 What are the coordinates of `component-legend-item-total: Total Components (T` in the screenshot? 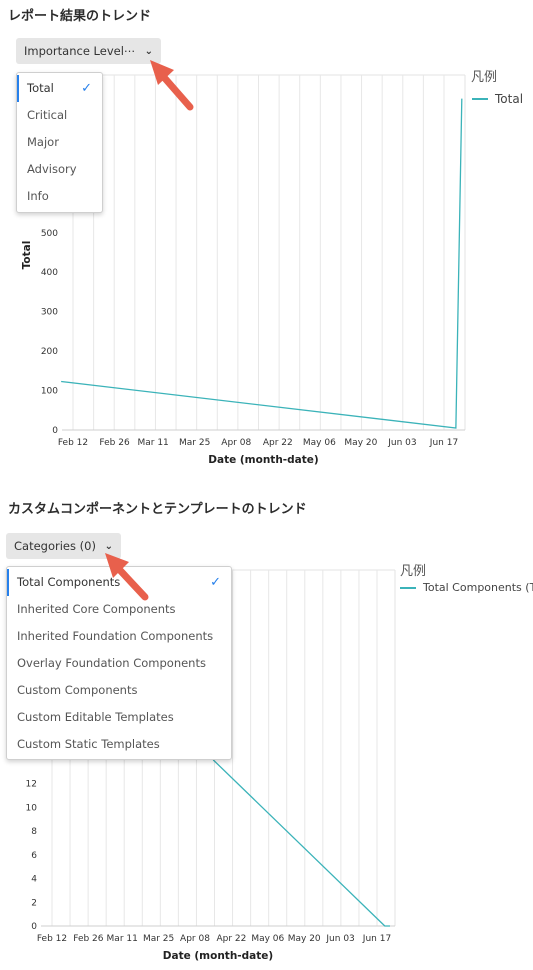 It's located at (466, 587).